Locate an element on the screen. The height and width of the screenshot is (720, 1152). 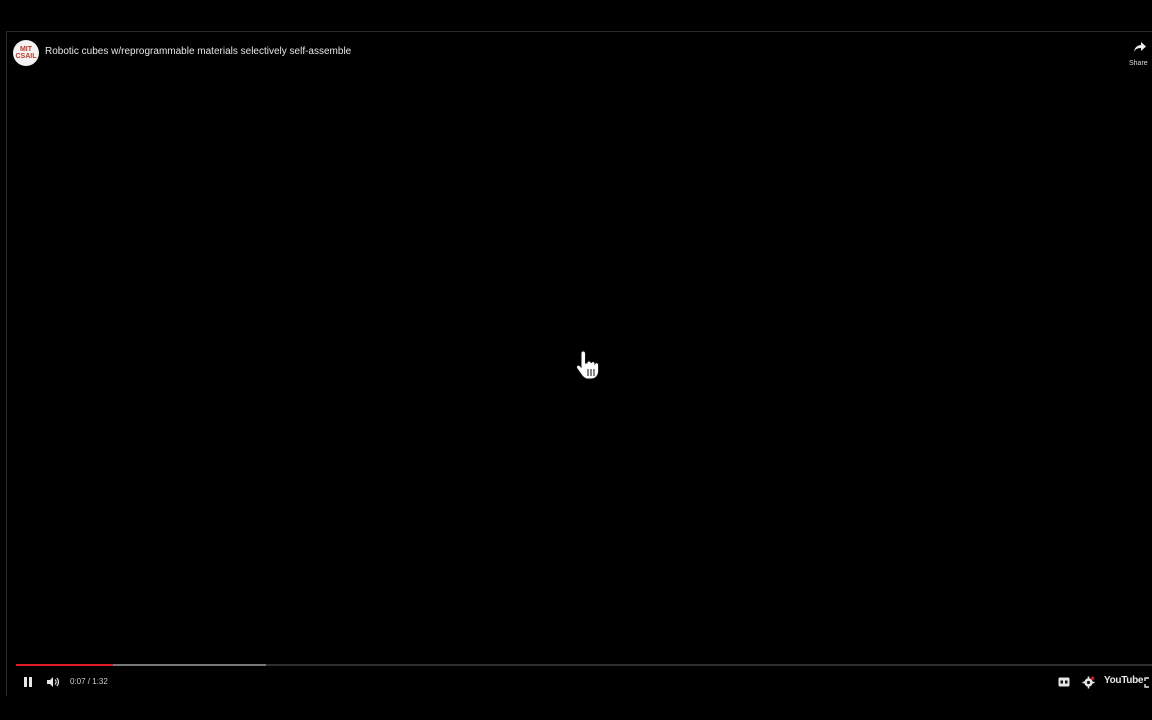
fullscreen-button is located at coordinates (1148, 682).